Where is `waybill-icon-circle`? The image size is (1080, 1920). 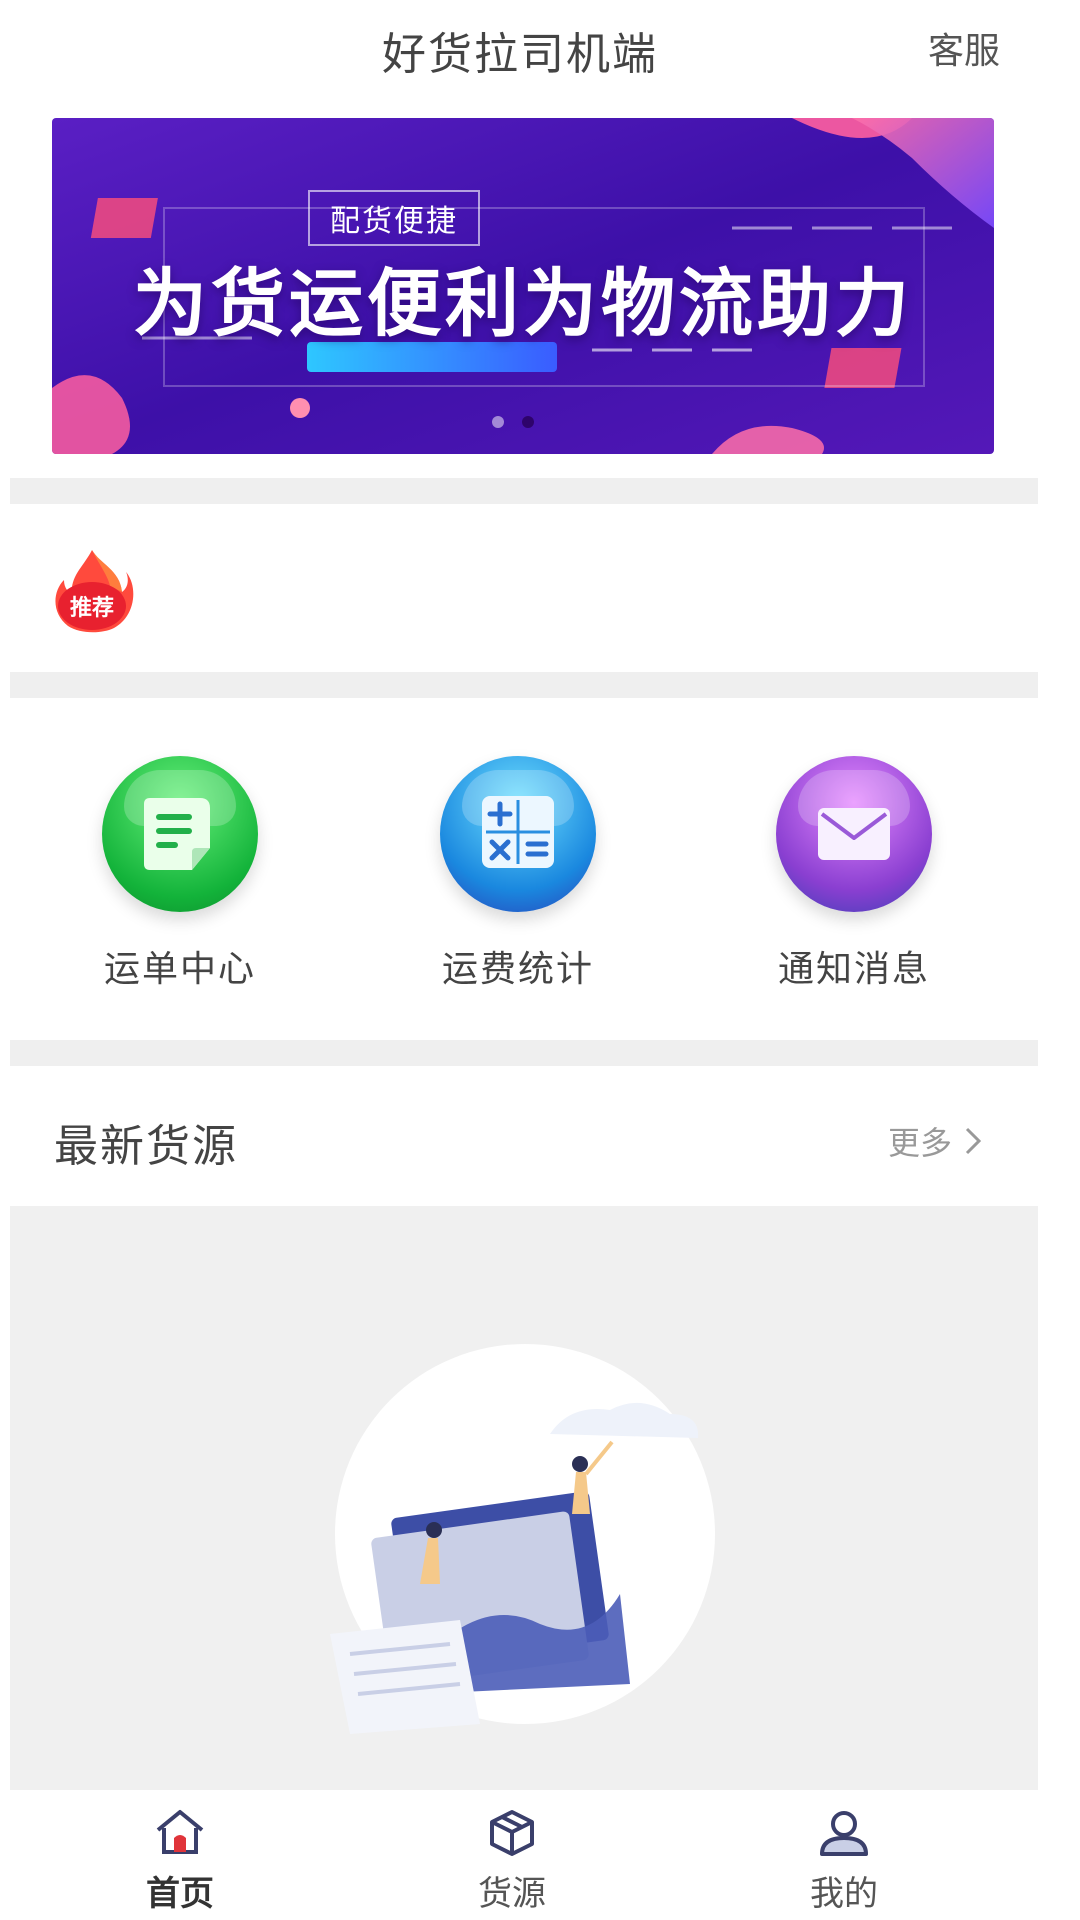
waybill-icon-circle is located at coordinates (180, 834).